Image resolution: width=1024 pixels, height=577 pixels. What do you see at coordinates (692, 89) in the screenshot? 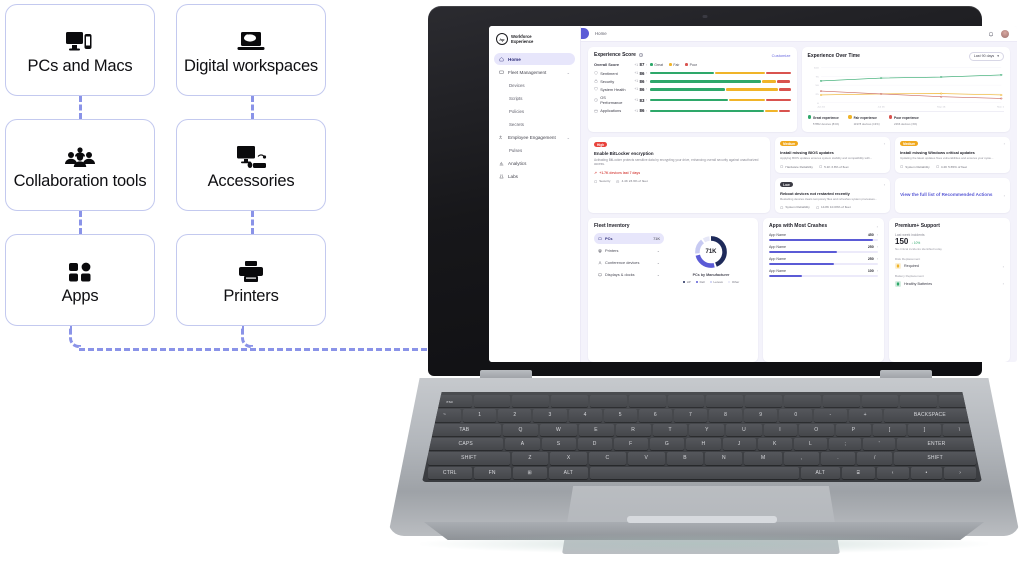
I see `experience-score-row: System Health +1 86 ›` at bounding box center [692, 89].